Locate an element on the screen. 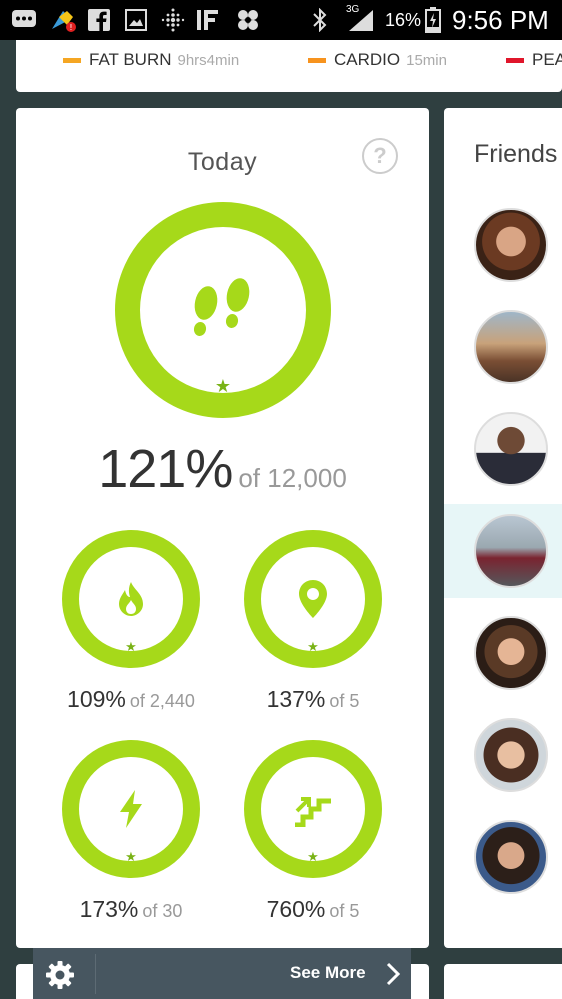 The width and height of the screenshot is (562, 999). distance-percent: 137% is located at coordinates (296, 699).